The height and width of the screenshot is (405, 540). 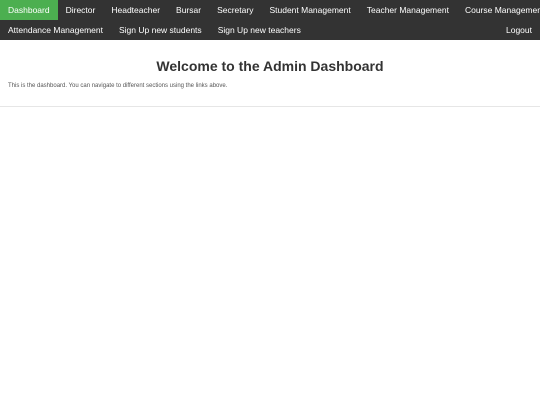 I want to click on nav-item-director: Director, so click(x=81, y=10).